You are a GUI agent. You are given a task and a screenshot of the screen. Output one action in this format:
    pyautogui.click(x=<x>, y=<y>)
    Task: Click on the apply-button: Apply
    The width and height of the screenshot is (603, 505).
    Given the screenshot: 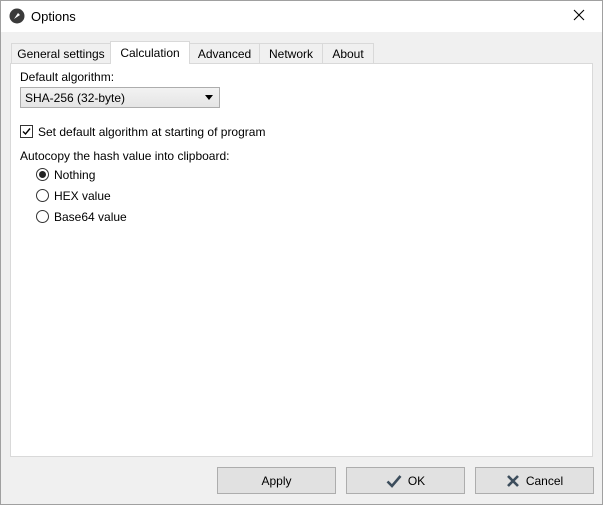 What is the action you would take?
    pyautogui.click(x=276, y=480)
    